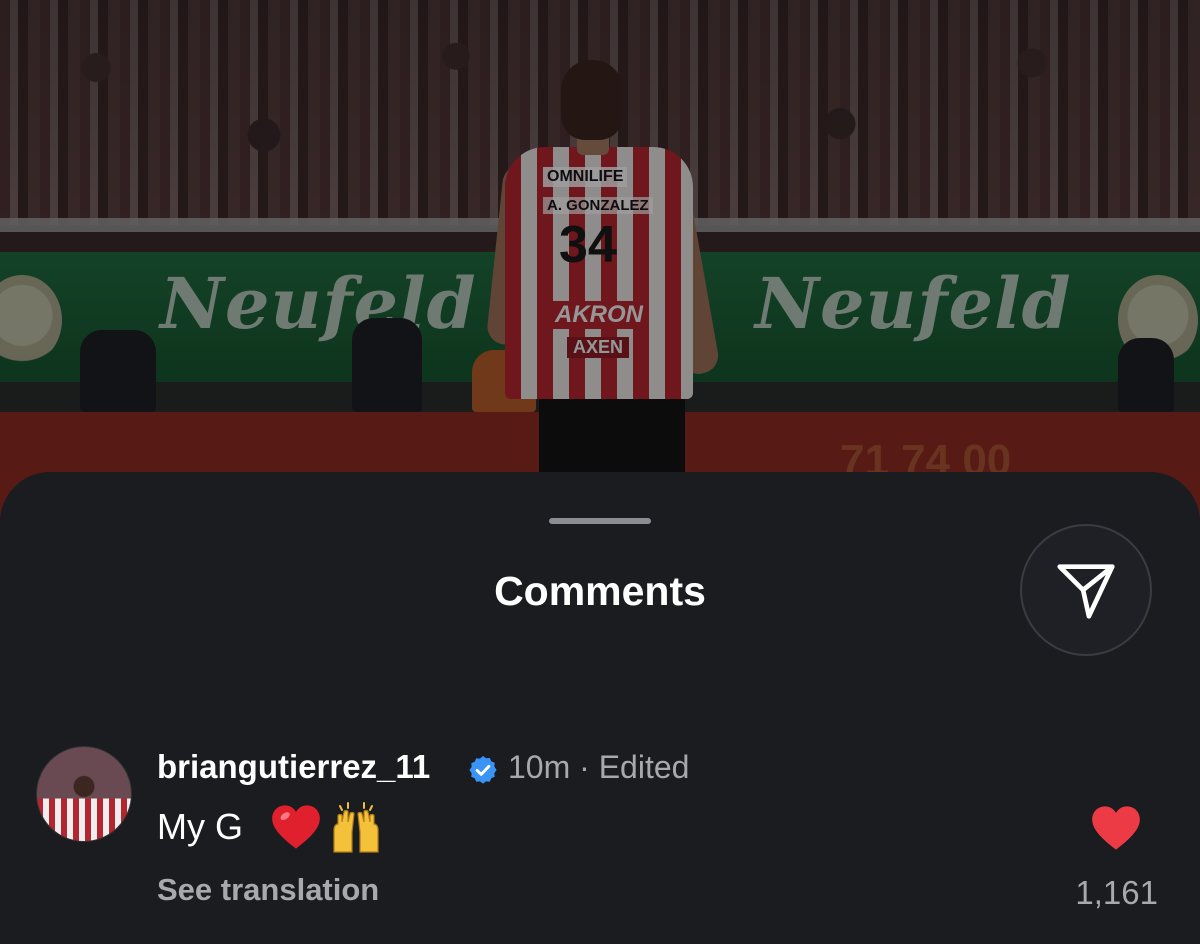 This screenshot has height=944, width=1200. Describe the element at coordinates (84, 794) in the screenshot. I see `avatar` at that location.